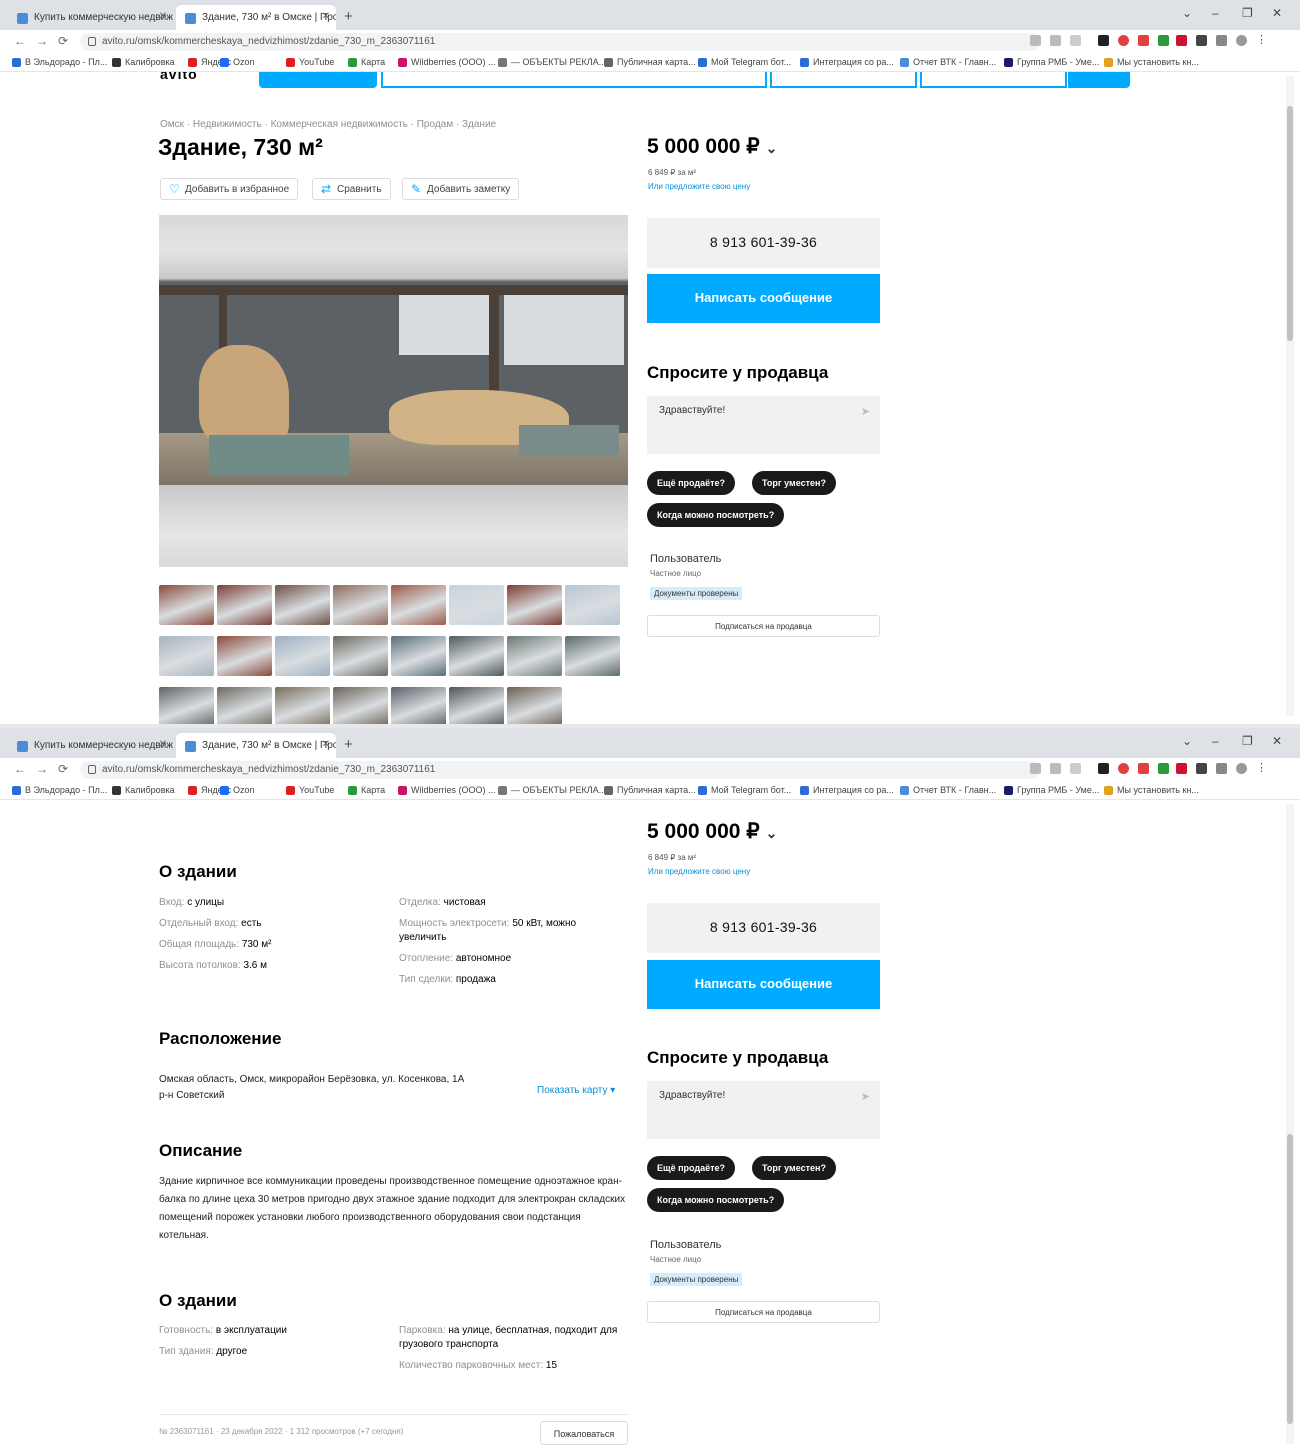 The height and width of the screenshot is (1452, 1300). Describe the element at coordinates (351, 189) in the screenshot. I see `compare-button: ⇄ Сравнить` at that location.